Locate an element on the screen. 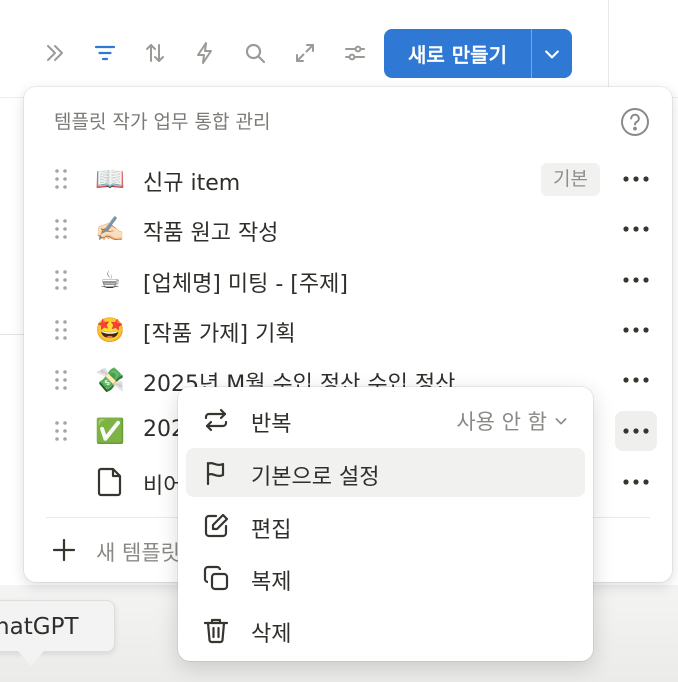 This screenshot has width=678, height=682. template-emoji-icon: ✅ is located at coordinates (110, 431).